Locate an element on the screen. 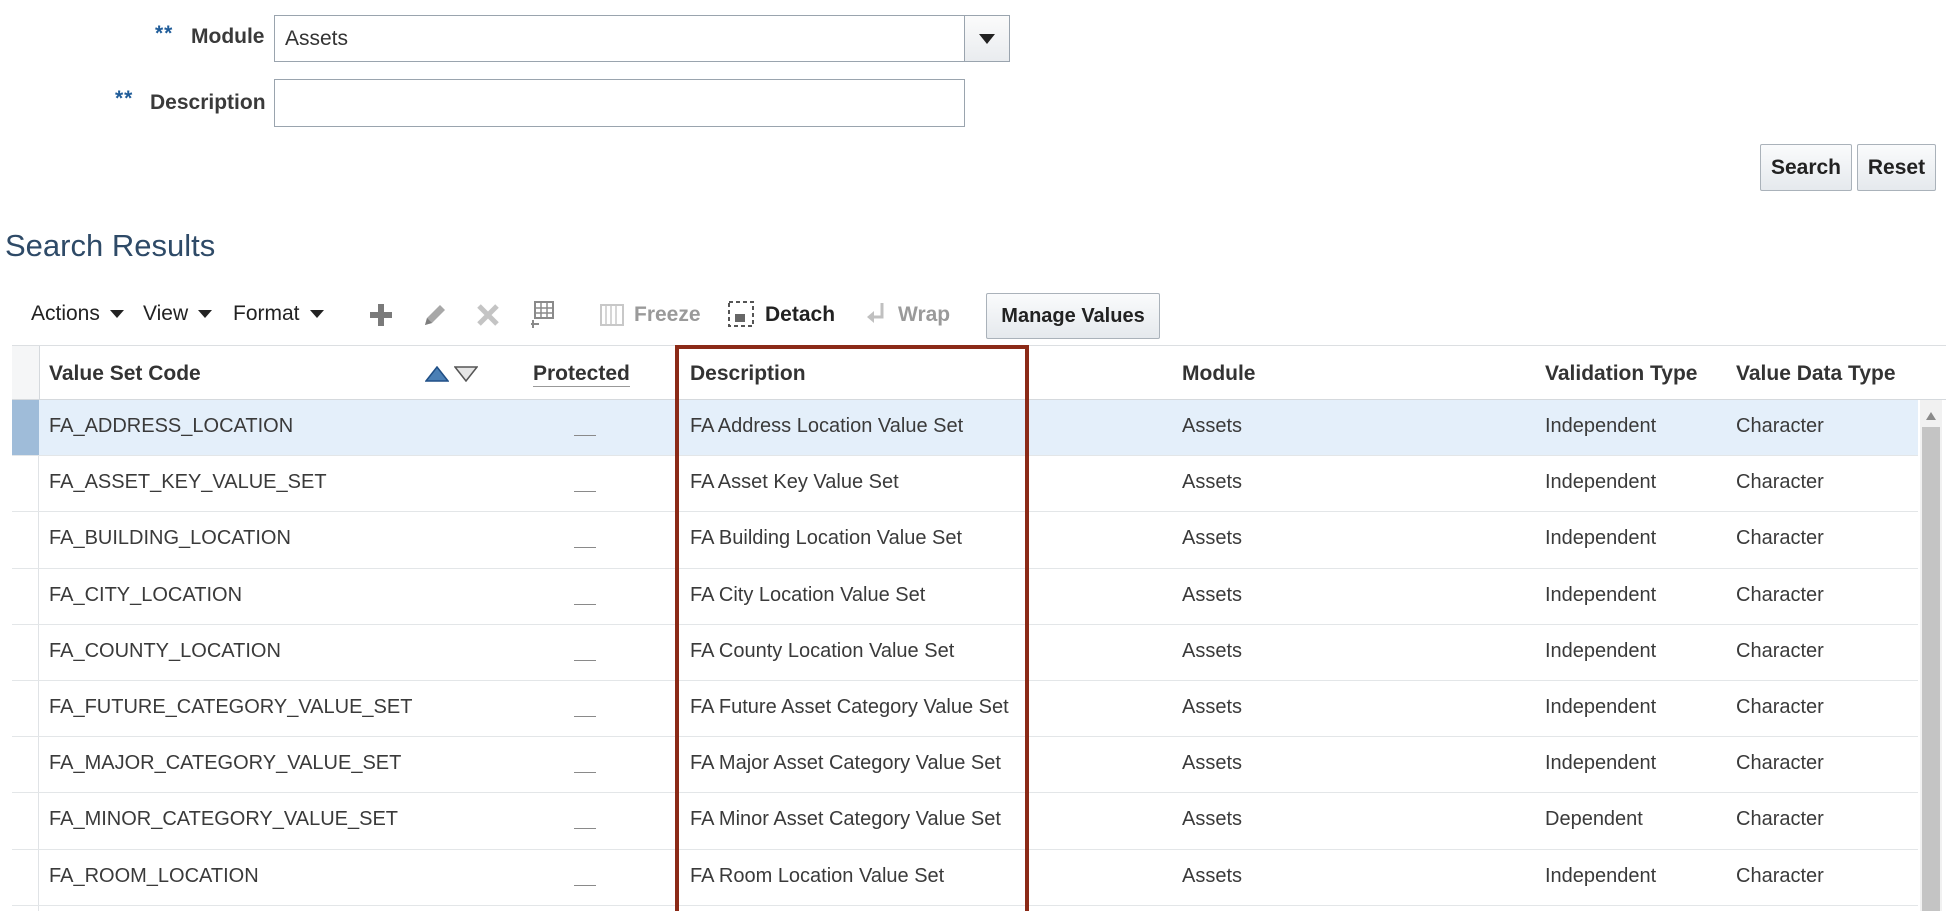 The width and height of the screenshot is (1956, 911). view-menu: View is located at coordinates (178, 314).